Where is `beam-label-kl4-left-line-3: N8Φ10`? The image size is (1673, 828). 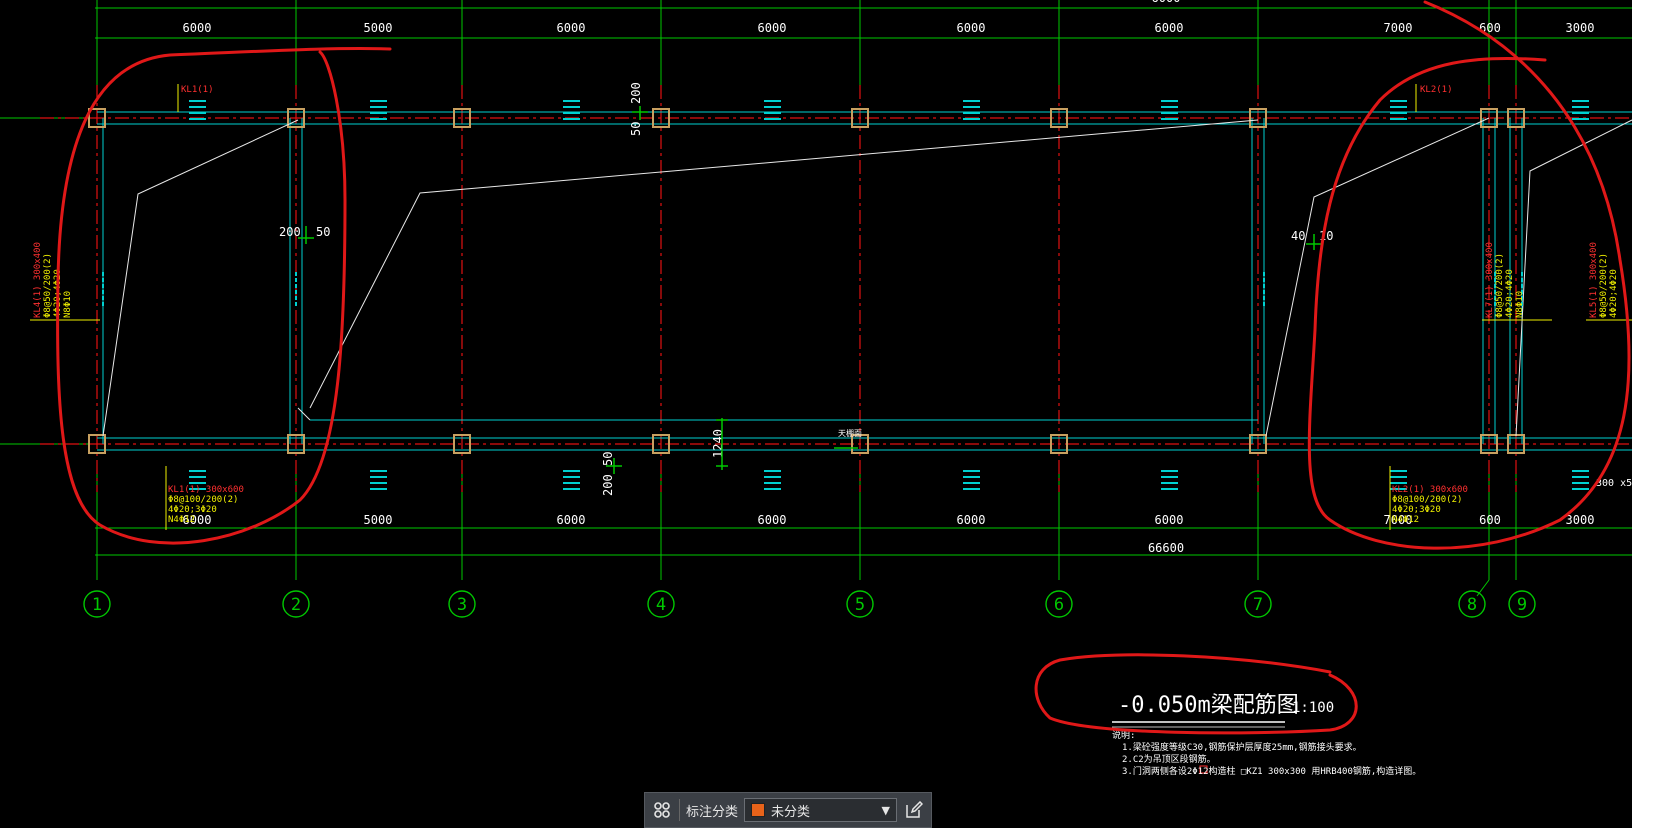 beam-label-kl4-left-line-3: N8Φ10 is located at coordinates (68, 304).